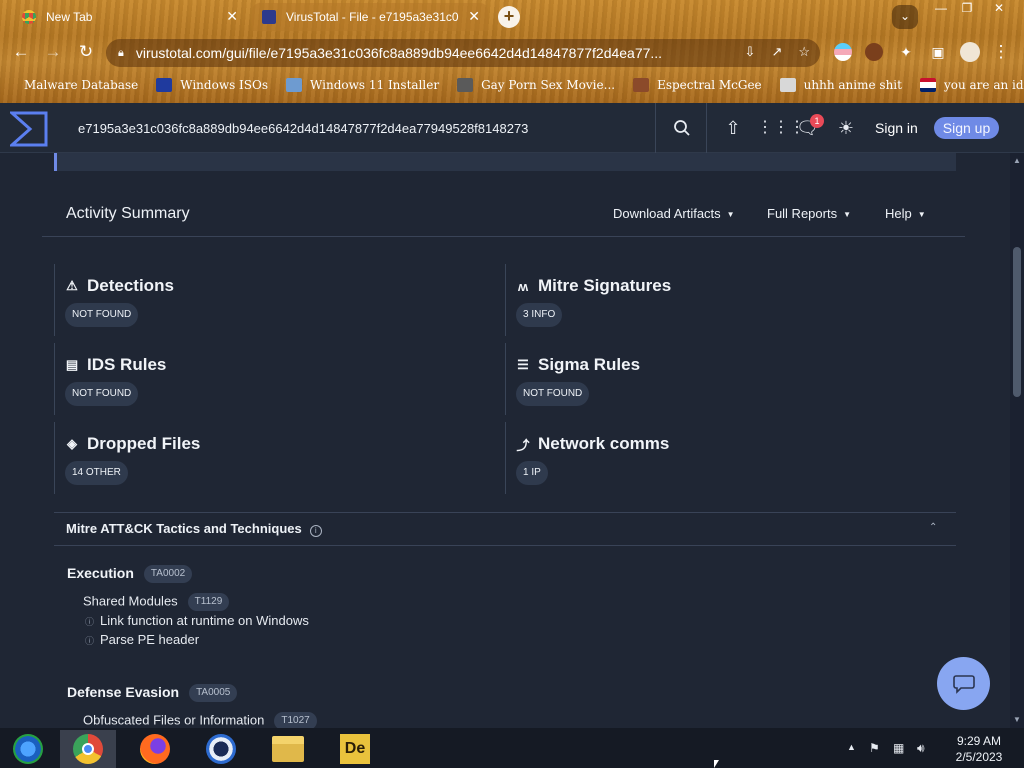 The height and width of the screenshot is (768, 1024). I want to click on network-icon: ⤴, so click(523, 445).